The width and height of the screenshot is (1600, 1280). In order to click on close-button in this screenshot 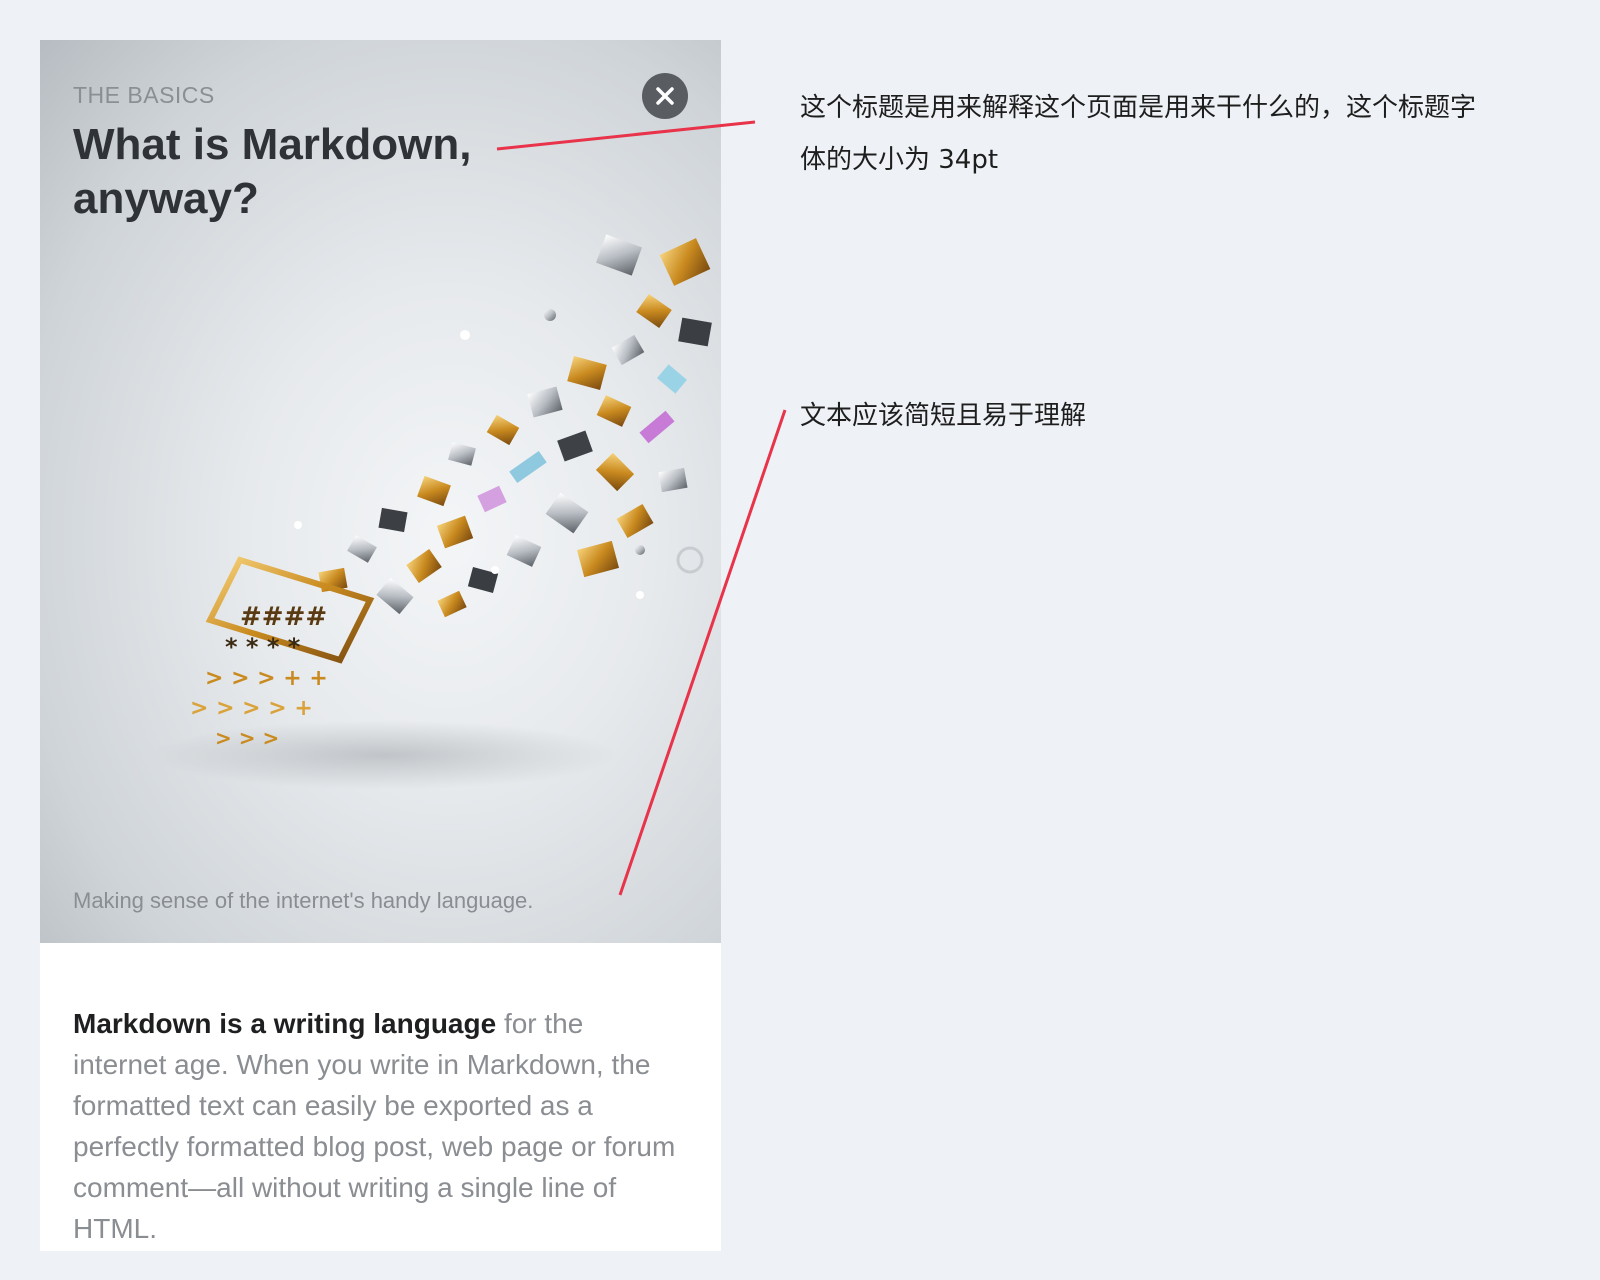, I will do `click(665, 96)`.